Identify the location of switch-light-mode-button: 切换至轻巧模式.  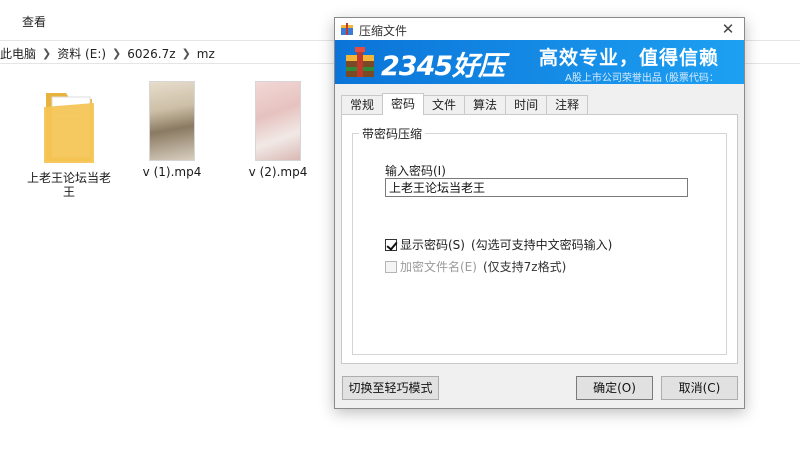
(390, 388).